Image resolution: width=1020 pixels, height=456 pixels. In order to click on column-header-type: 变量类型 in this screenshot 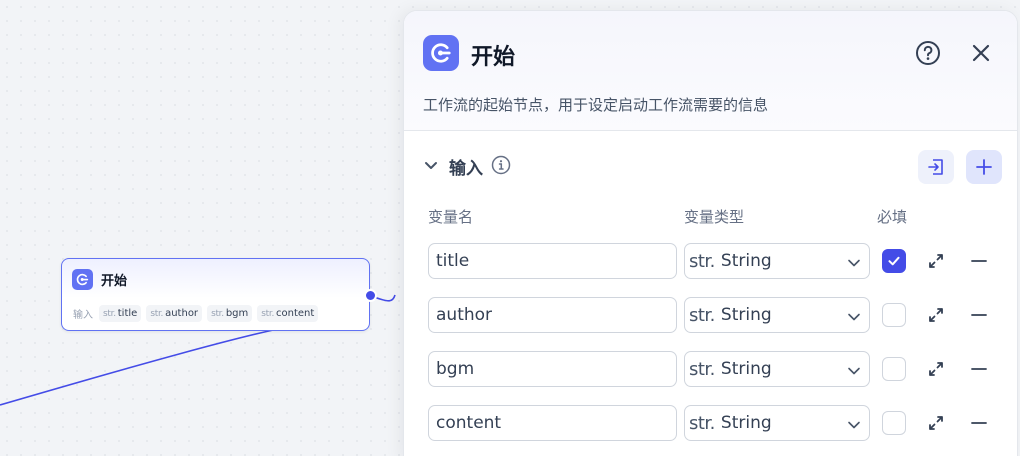, I will do `click(714, 217)`.